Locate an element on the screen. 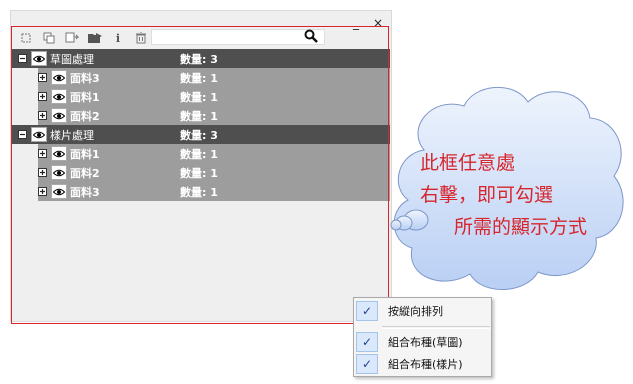 This screenshot has width=633, height=384. menu-item-combine-pattern: ✓ 組合布種(樣片) is located at coordinates (422, 364).